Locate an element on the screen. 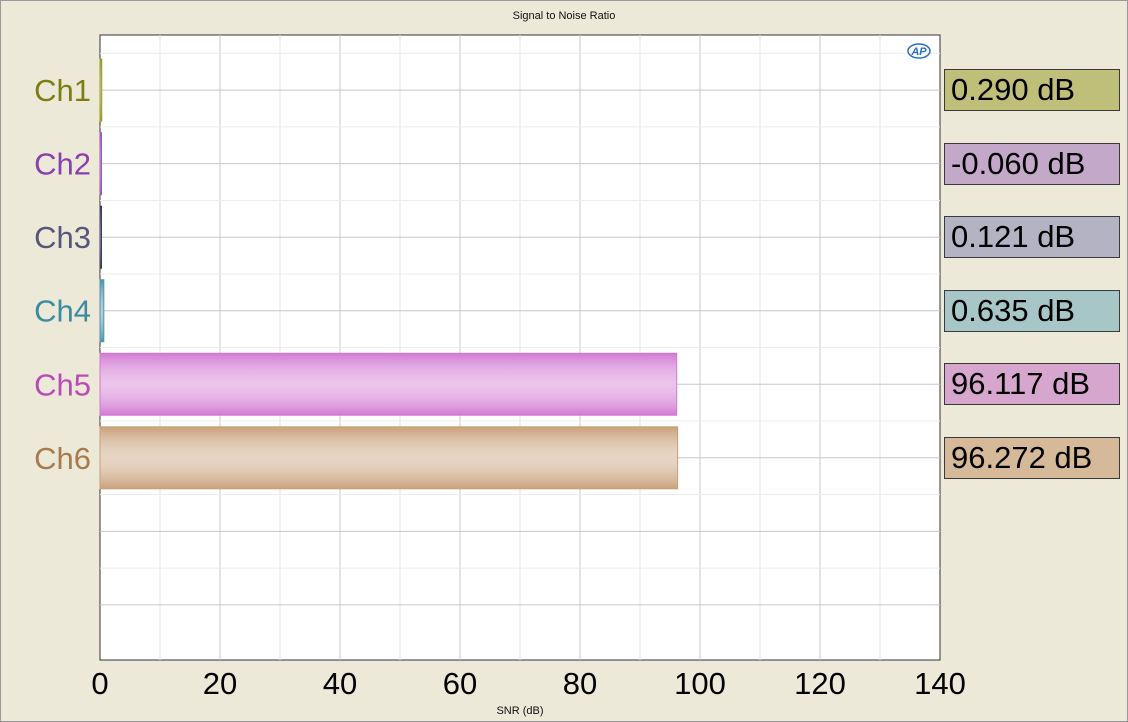  x-tick-labels: 0 20 40 60 80 100 120 140 is located at coordinates (528, 683).